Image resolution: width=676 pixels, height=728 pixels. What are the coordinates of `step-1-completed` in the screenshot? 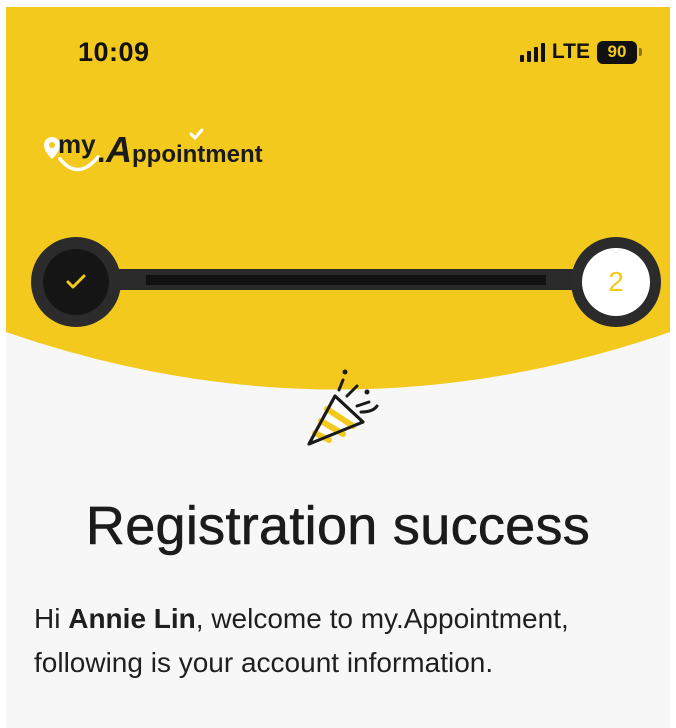 It's located at (76, 282).